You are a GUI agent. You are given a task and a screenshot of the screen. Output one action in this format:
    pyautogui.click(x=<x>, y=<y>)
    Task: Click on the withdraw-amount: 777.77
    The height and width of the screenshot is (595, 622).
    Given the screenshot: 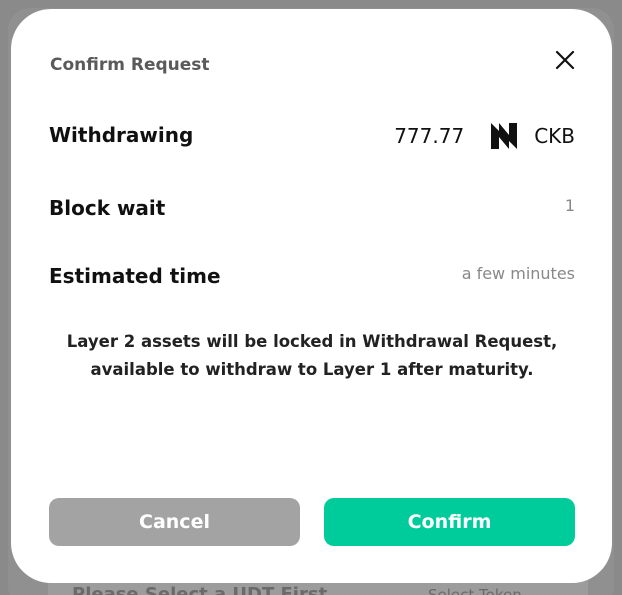 What is the action you would take?
    pyautogui.click(x=429, y=136)
    